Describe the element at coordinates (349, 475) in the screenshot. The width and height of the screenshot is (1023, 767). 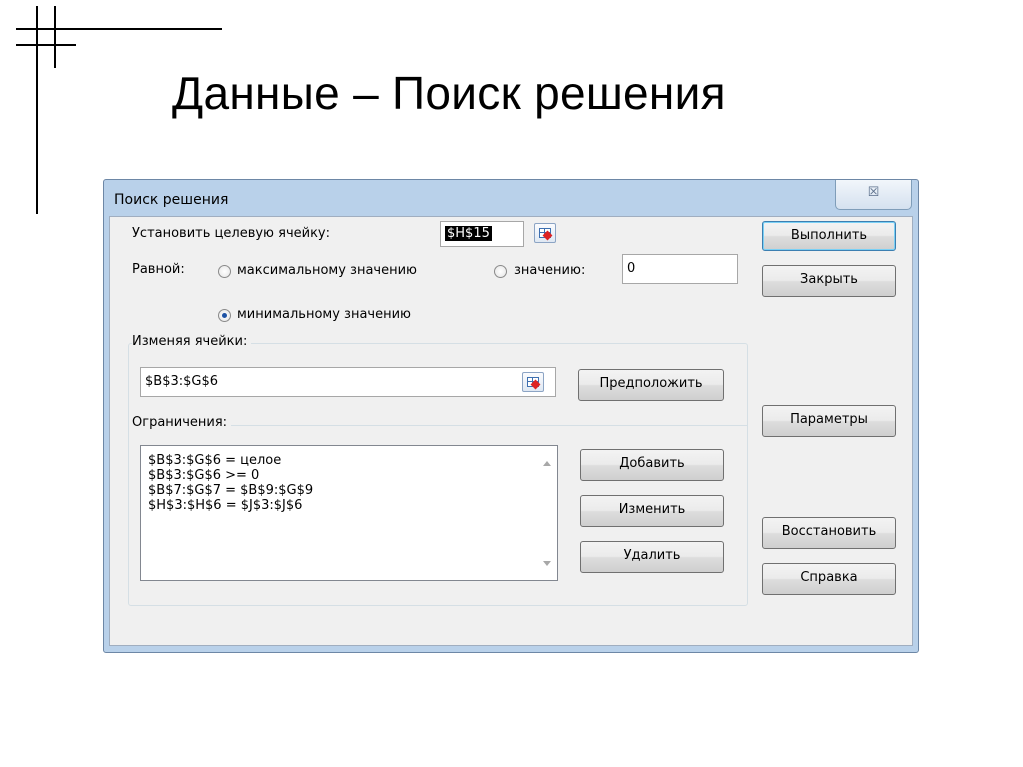
I see `list-item: $B$3:$G$6 >= 0` at that location.